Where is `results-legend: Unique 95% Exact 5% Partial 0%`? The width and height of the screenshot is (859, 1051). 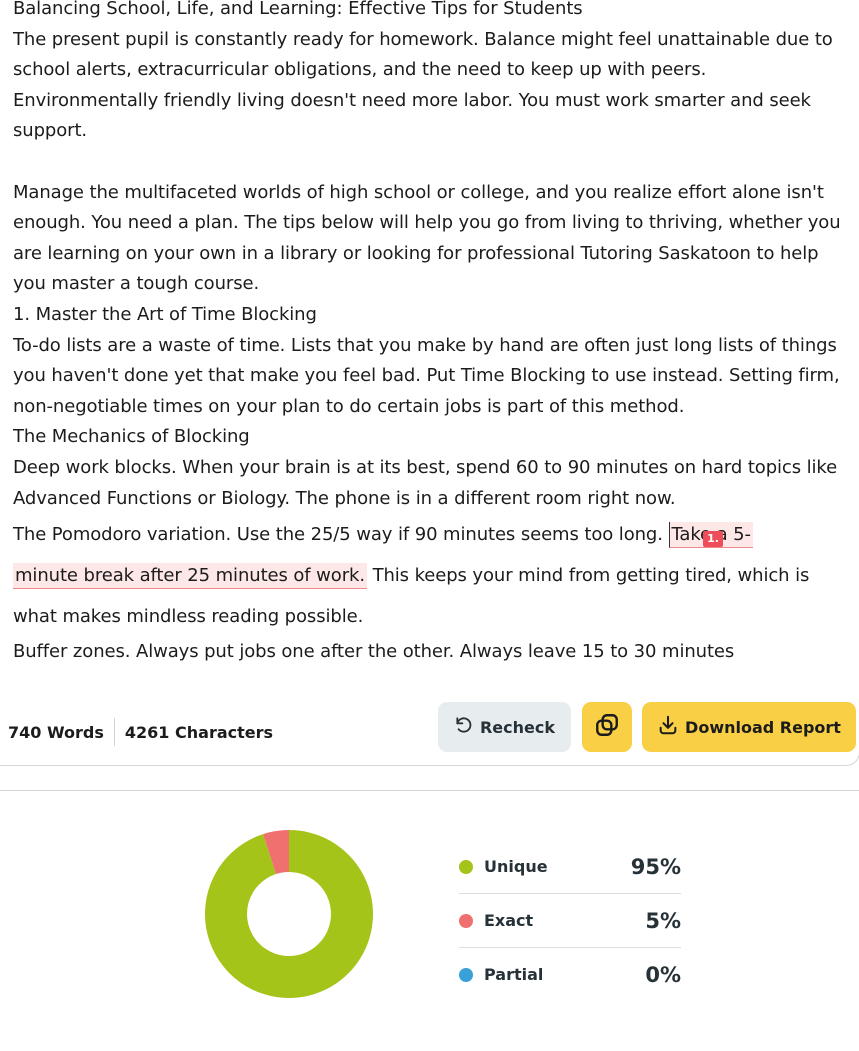 results-legend: Unique 95% Exact 5% Partial 0% is located at coordinates (570, 920).